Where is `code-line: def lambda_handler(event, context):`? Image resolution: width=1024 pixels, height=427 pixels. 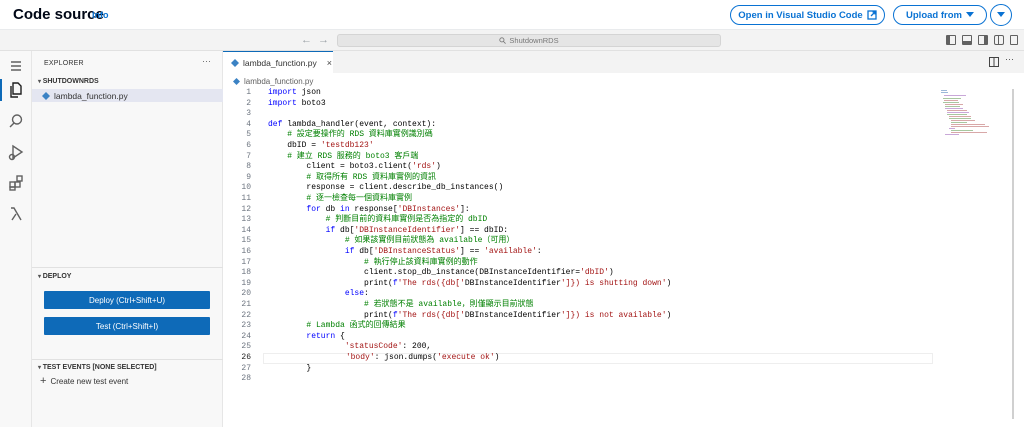 code-line: def lambda_handler(event, context): is located at coordinates (352, 125).